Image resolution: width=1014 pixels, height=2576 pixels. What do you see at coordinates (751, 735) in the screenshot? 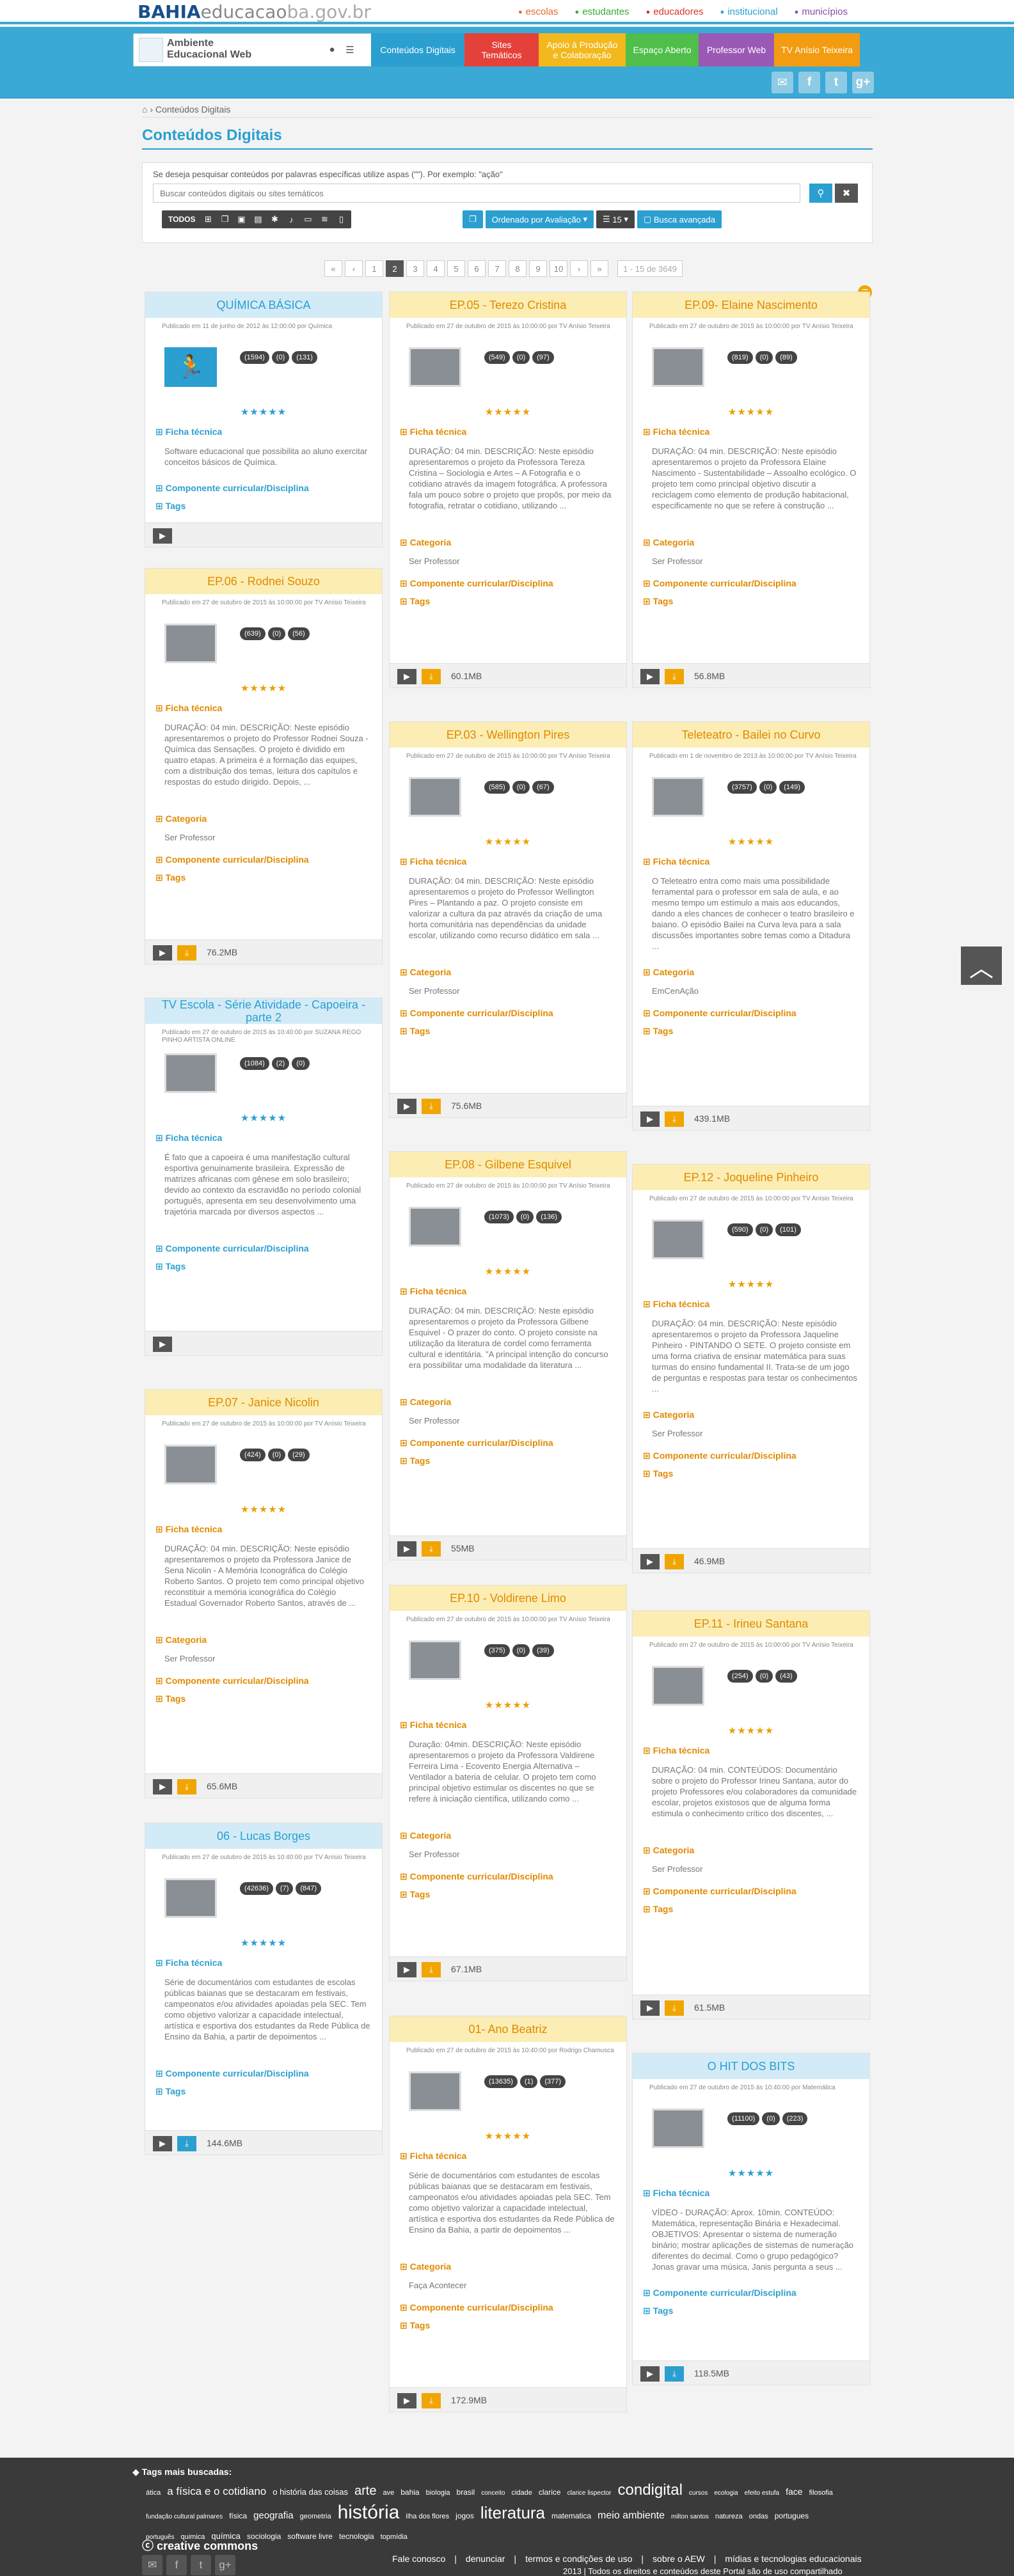
I see `card-title: Teleteatro - Bailei no Curvo` at bounding box center [751, 735].